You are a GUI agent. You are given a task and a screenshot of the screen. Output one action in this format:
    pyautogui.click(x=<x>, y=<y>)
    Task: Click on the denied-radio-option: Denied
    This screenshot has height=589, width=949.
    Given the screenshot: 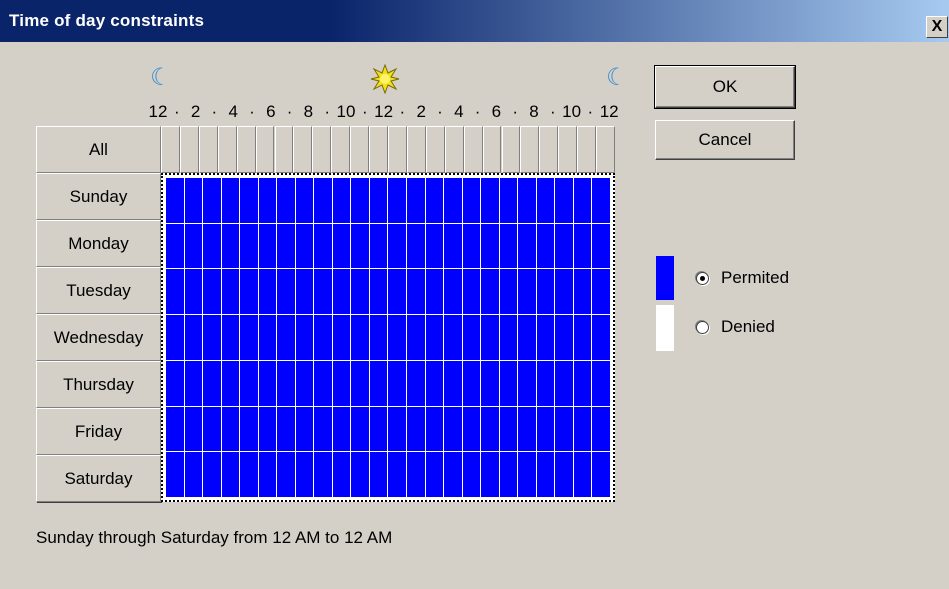 What is the action you would take?
    pyautogui.click(x=735, y=327)
    